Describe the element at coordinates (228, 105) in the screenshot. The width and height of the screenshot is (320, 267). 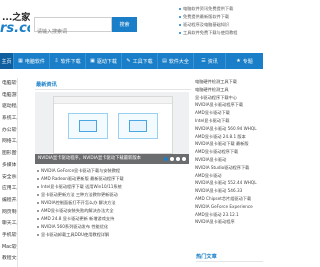
I see `right-item: NVIDIA显卡驱动程序下载` at that location.